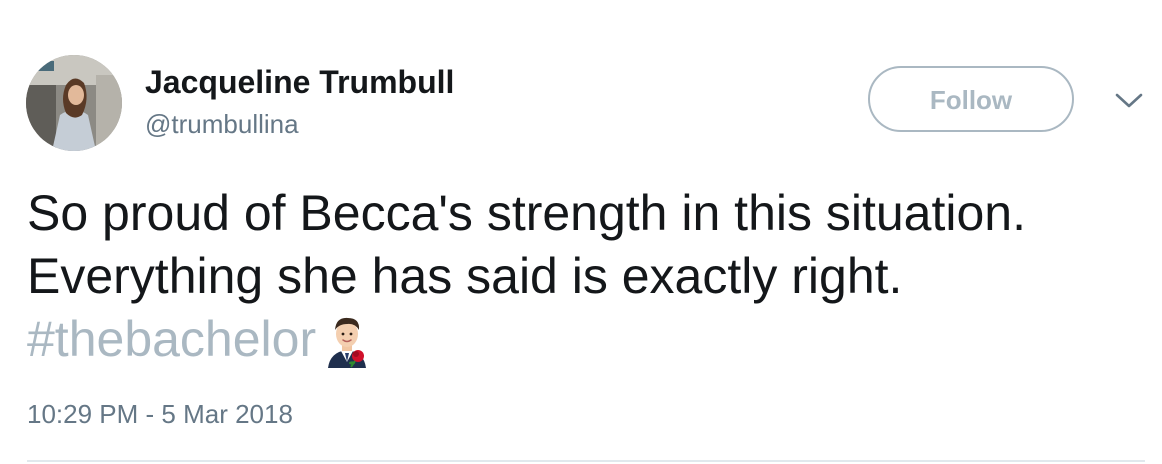  I want to click on hashtag-link: #thebachelor, so click(171, 339).